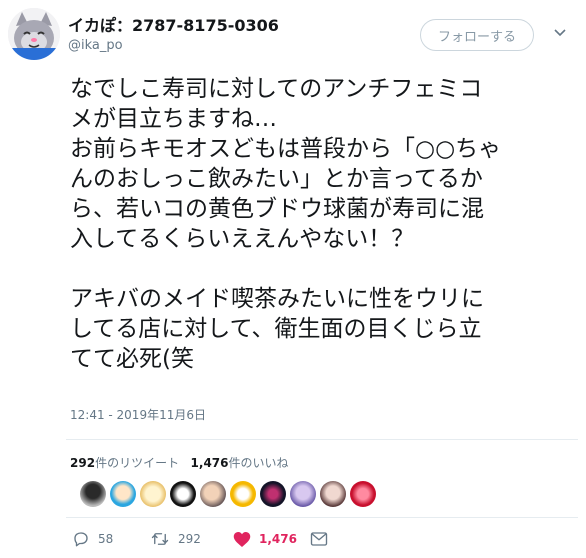 The height and width of the screenshot is (558, 586). What do you see at coordinates (173, 24) in the screenshot?
I see `user-display-name: イカぽ：2787-8175-0306` at bounding box center [173, 24].